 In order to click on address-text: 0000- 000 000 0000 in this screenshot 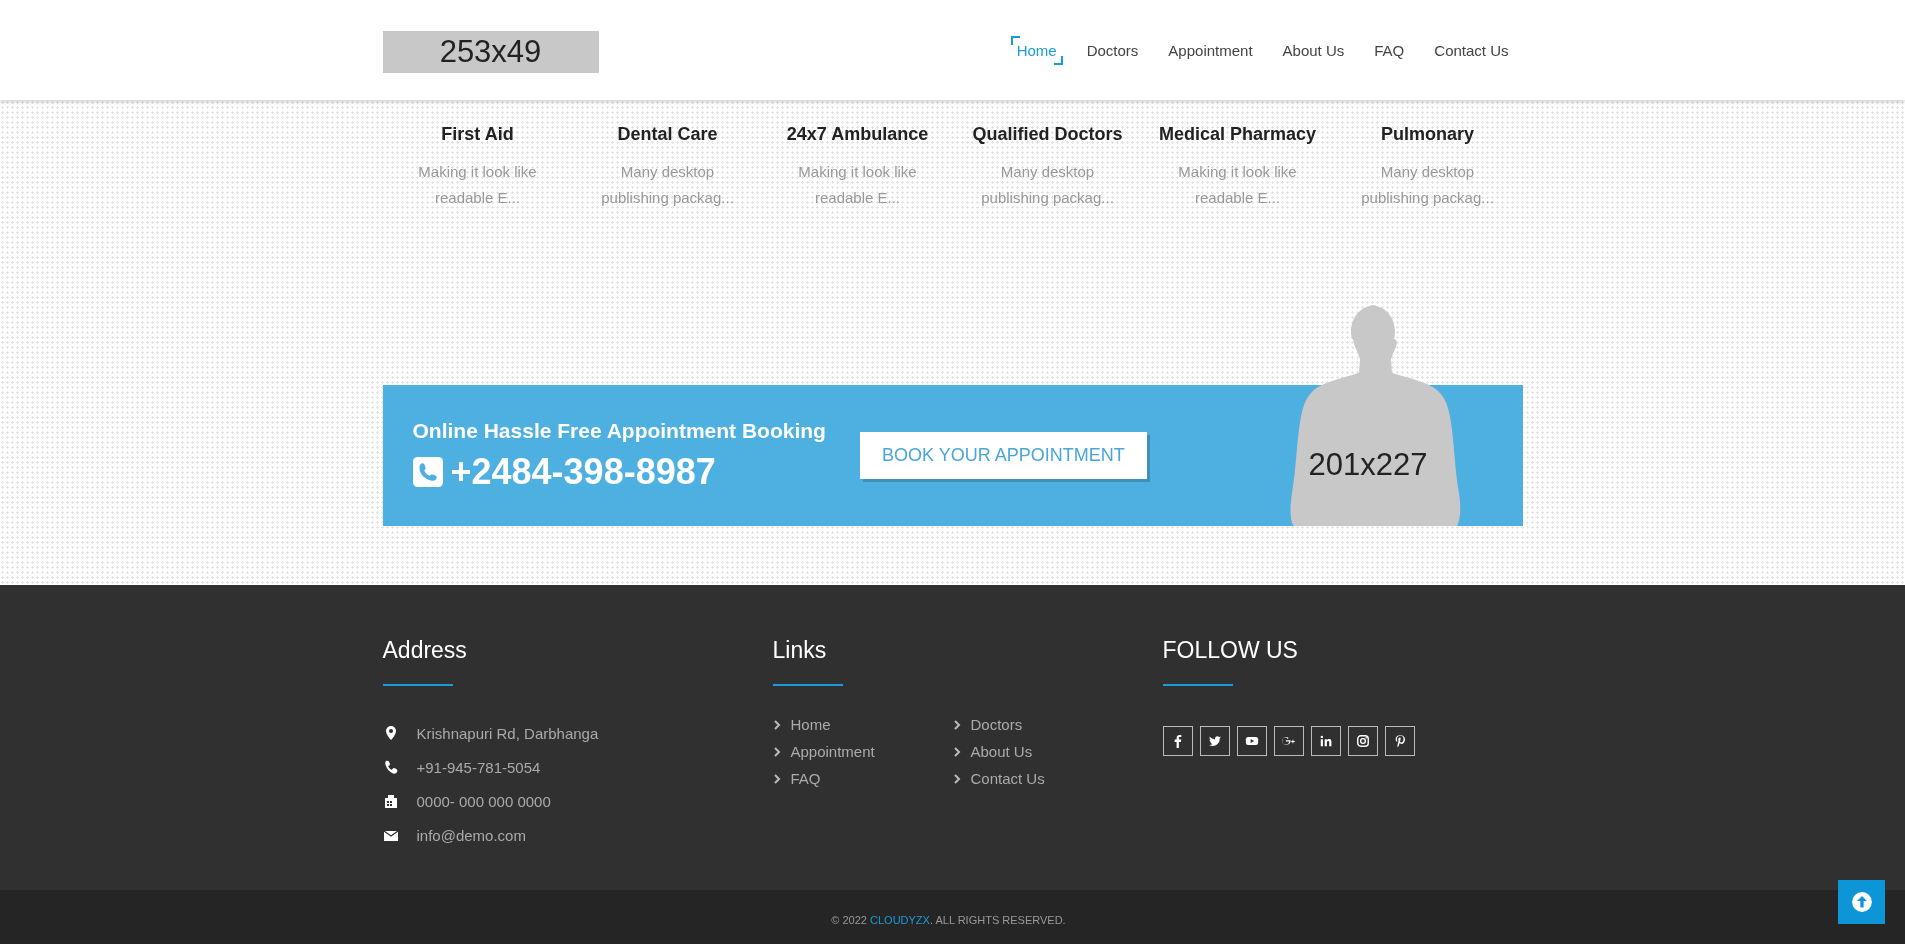, I will do `click(483, 801)`.